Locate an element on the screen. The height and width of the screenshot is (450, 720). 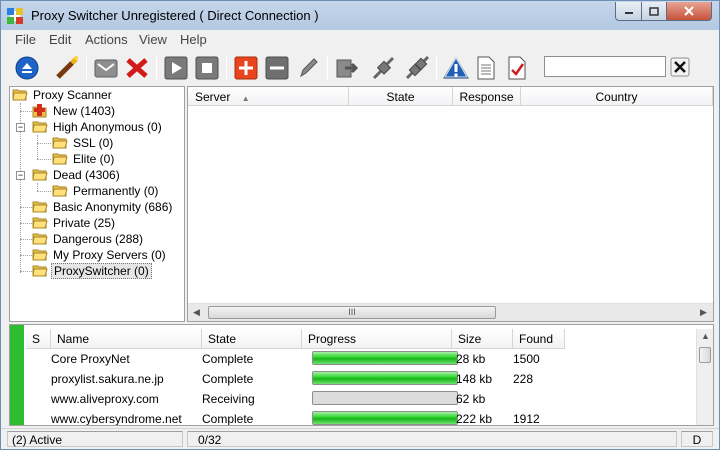
column-s: S is located at coordinates (38, 339).